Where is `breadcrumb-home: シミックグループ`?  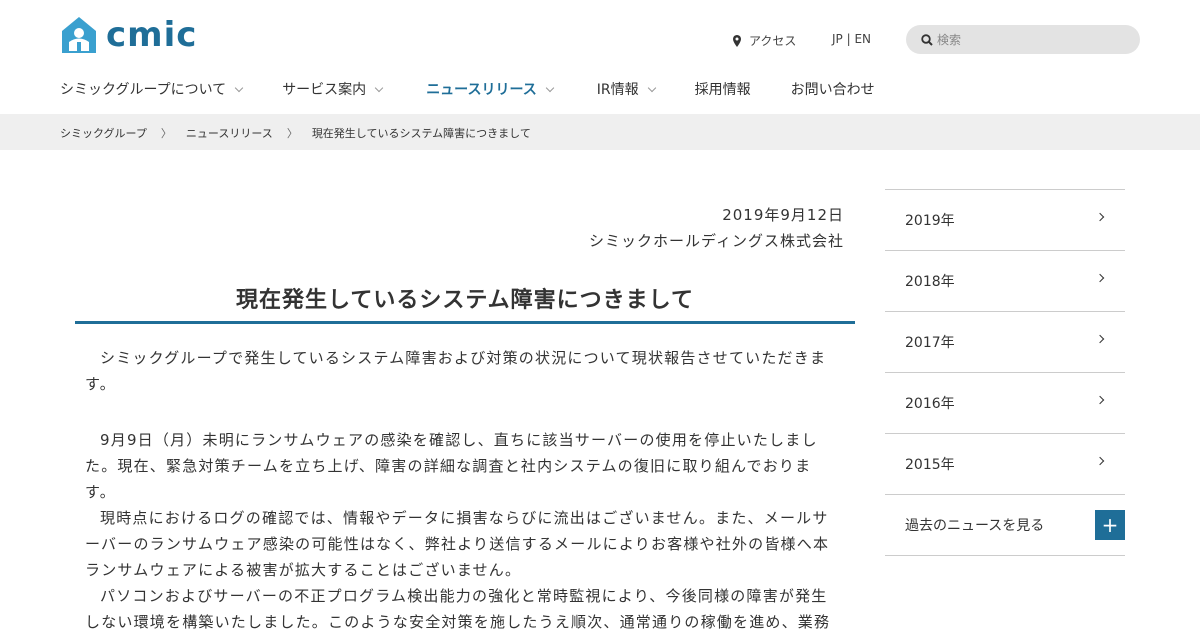
breadcrumb-home: シミックグループ is located at coordinates (103, 133).